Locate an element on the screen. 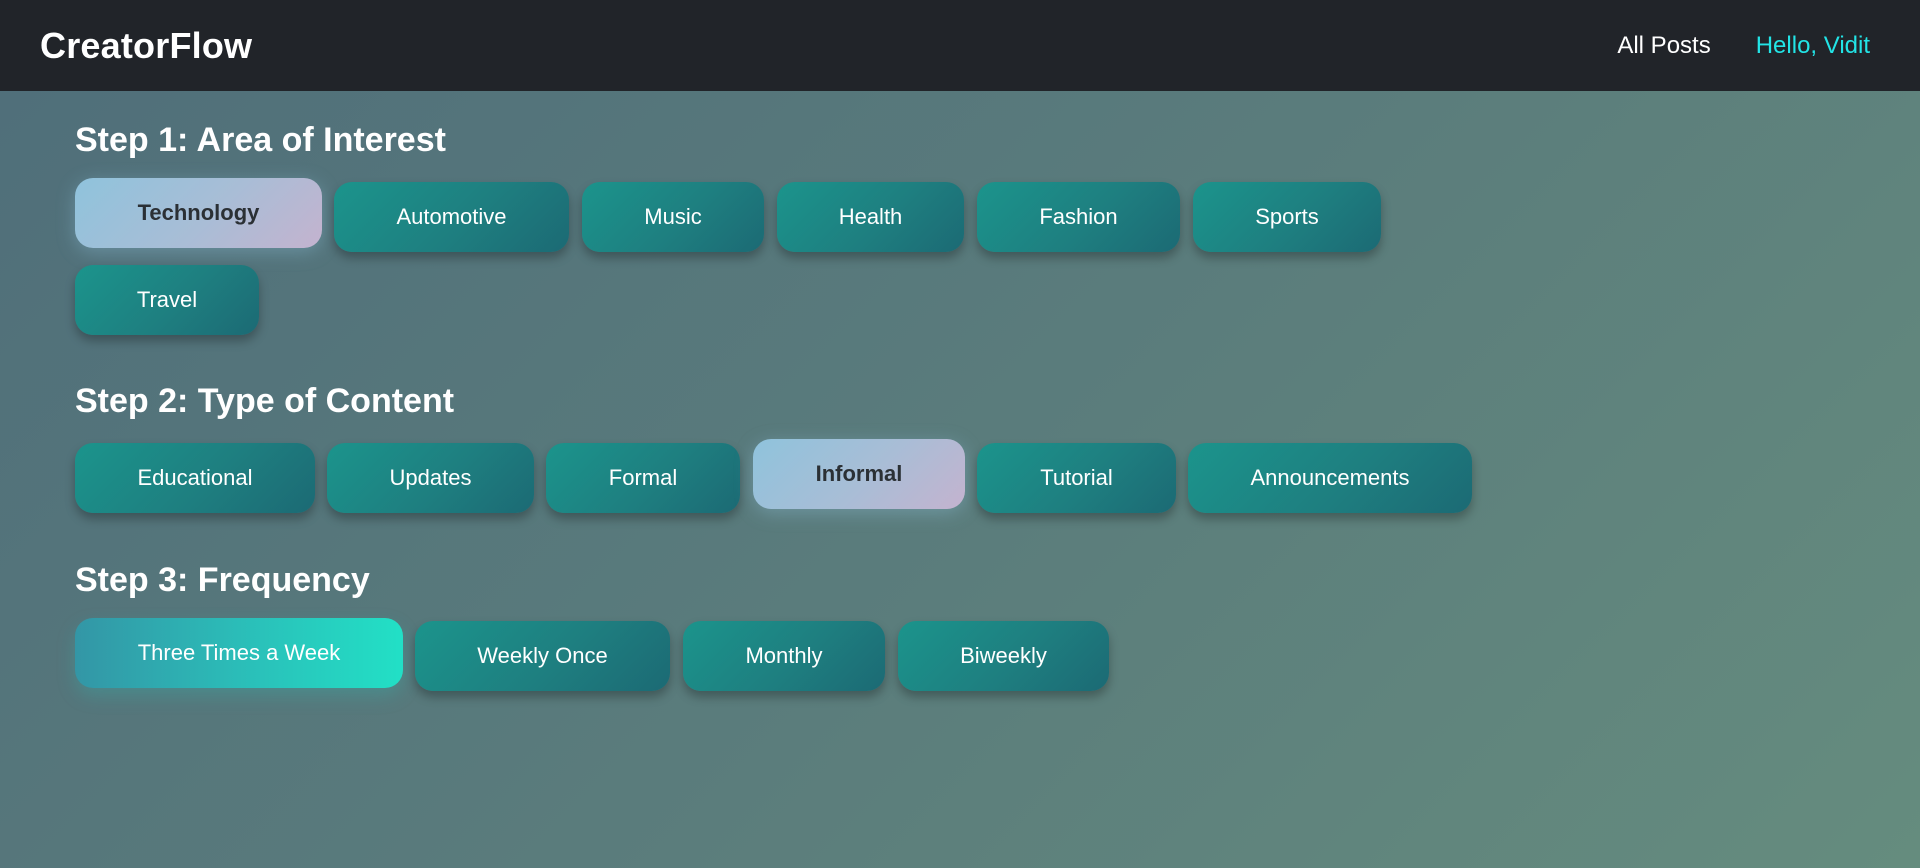  nav-links: All Posts Hello, Vidit is located at coordinates (1743, 46).